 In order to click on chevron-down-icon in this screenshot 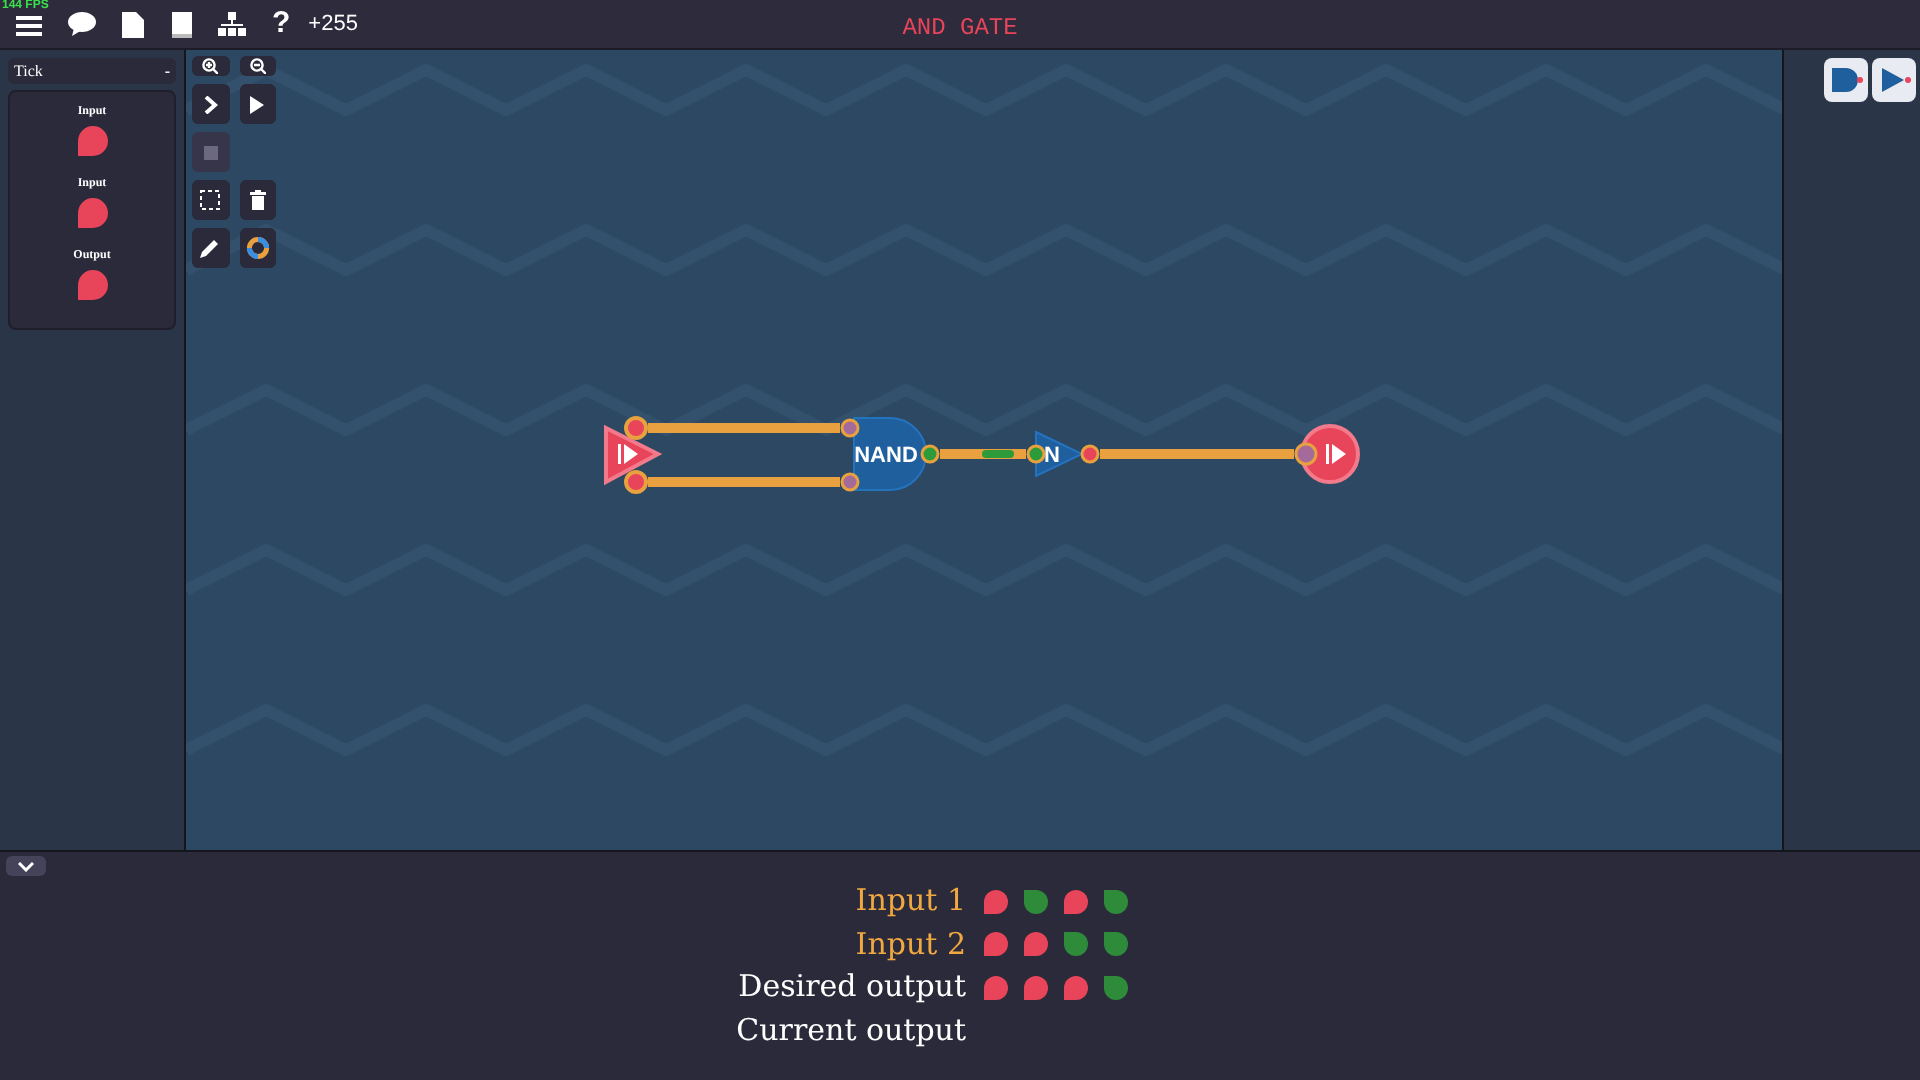, I will do `click(26, 866)`.